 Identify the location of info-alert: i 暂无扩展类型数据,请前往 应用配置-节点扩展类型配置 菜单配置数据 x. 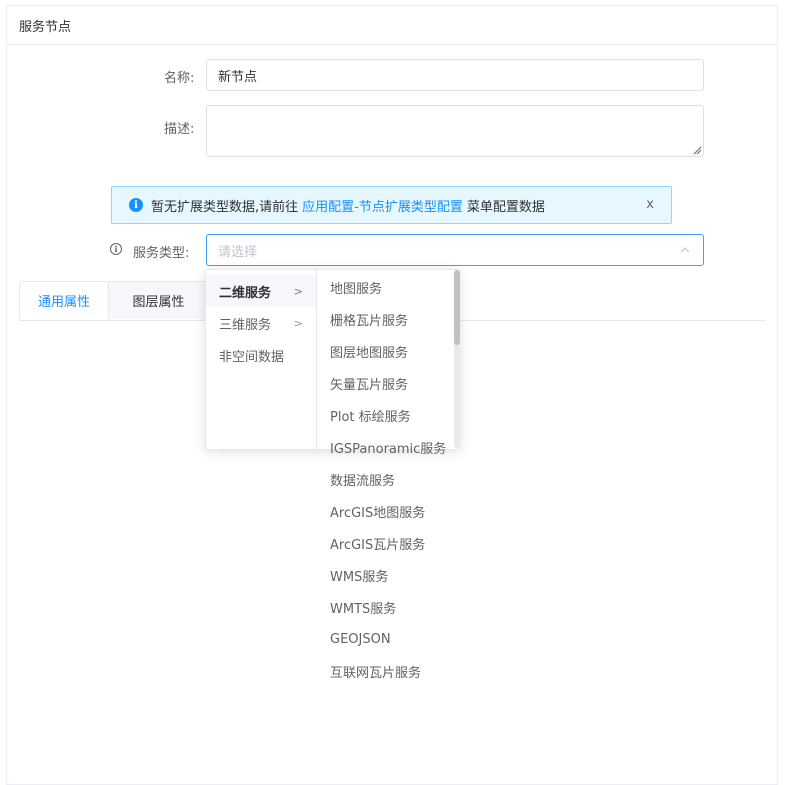
(391, 205).